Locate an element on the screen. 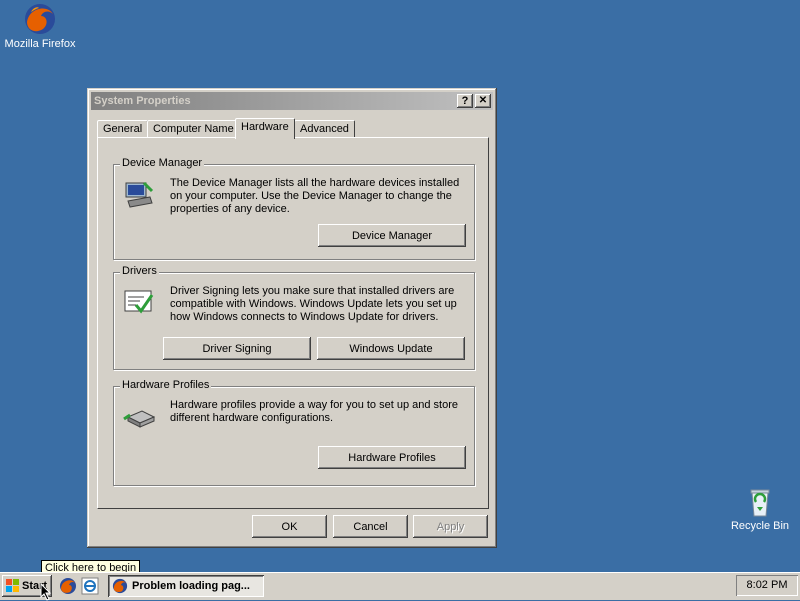 Image resolution: width=800 pixels, height=601 pixels. tab-general: General is located at coordinates (123, 129).